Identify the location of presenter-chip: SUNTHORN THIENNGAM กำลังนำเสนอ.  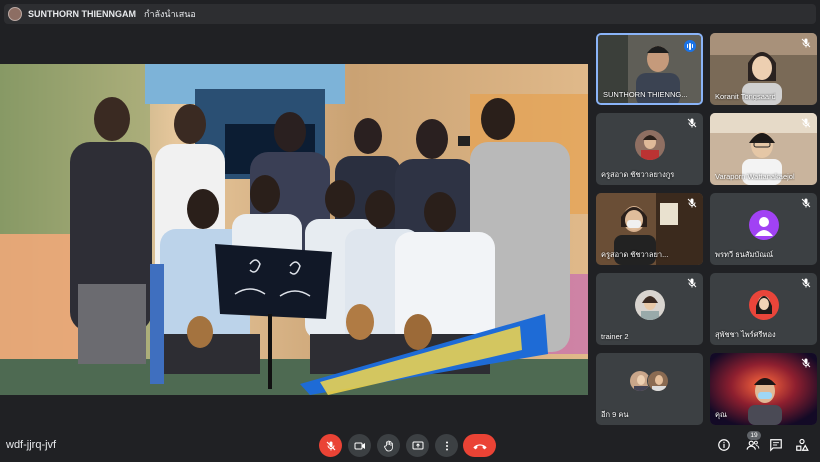
(410, 14).